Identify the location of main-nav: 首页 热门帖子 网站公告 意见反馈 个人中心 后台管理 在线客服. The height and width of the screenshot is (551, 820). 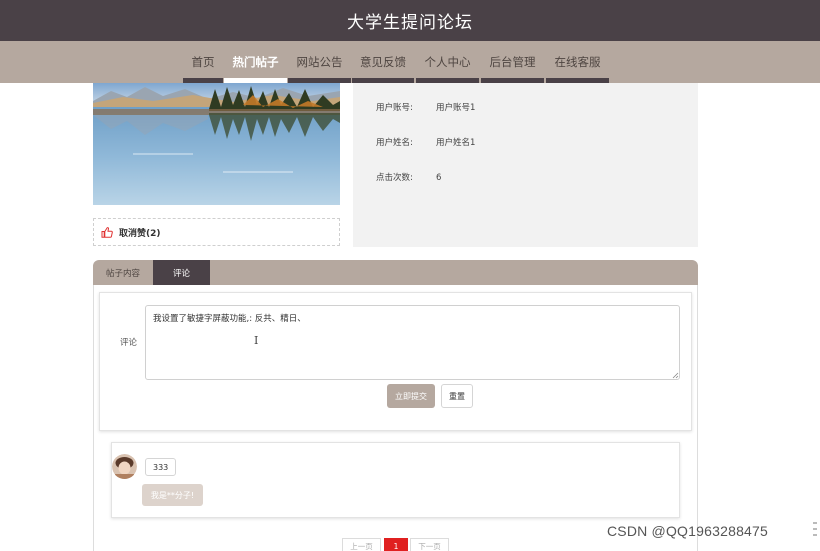
(410, 62).